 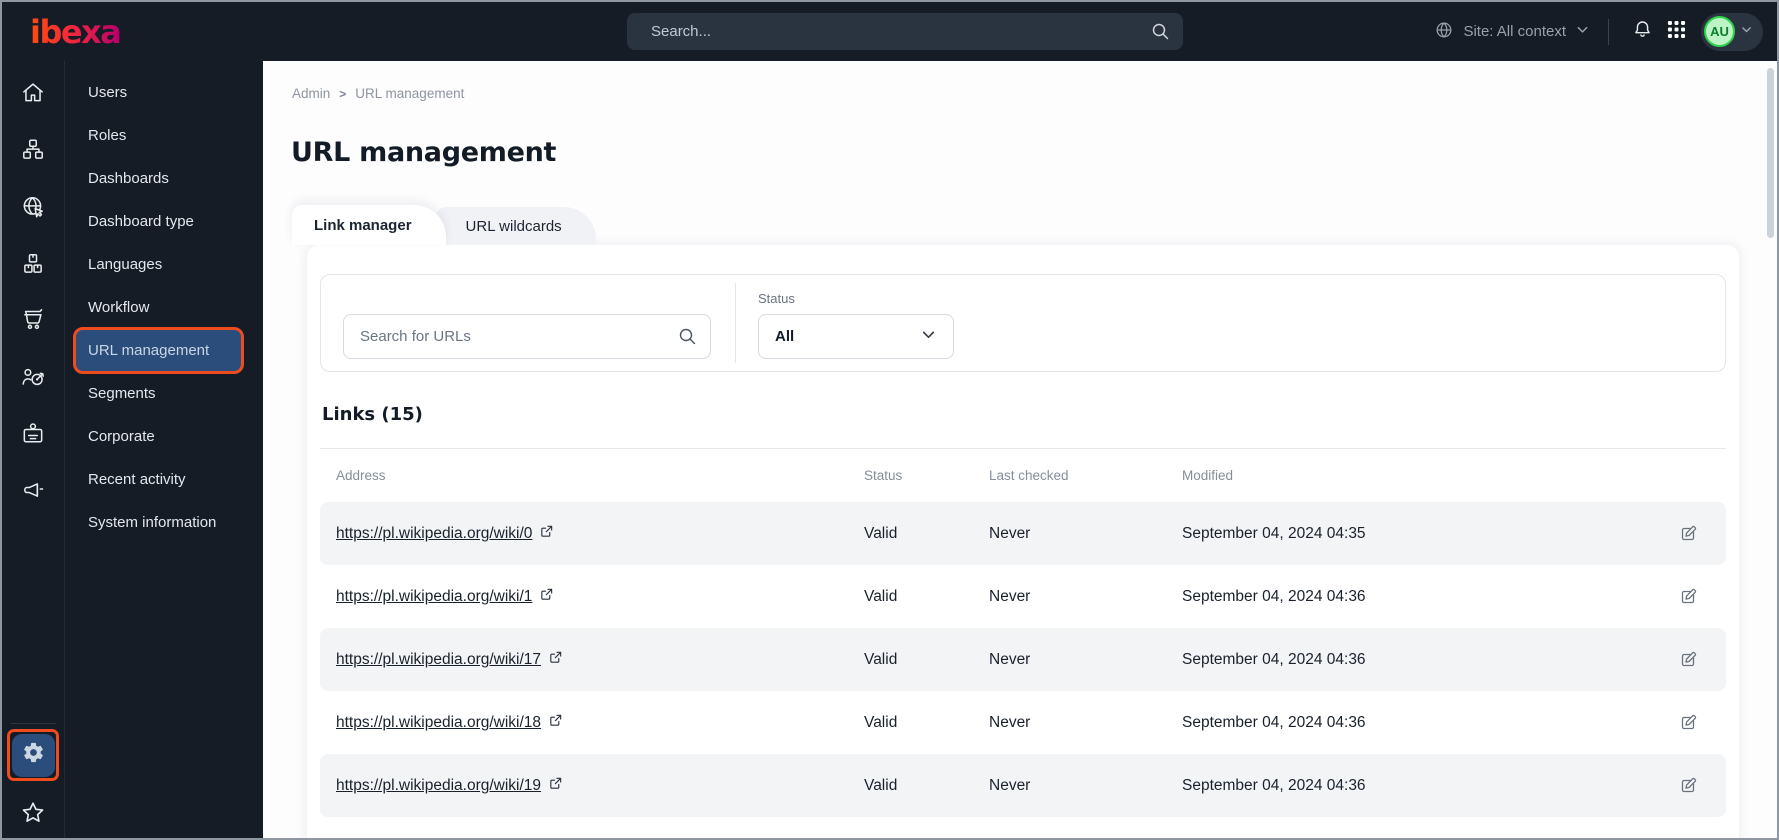 I want to click on home-icon, so click(x=33, y=95).